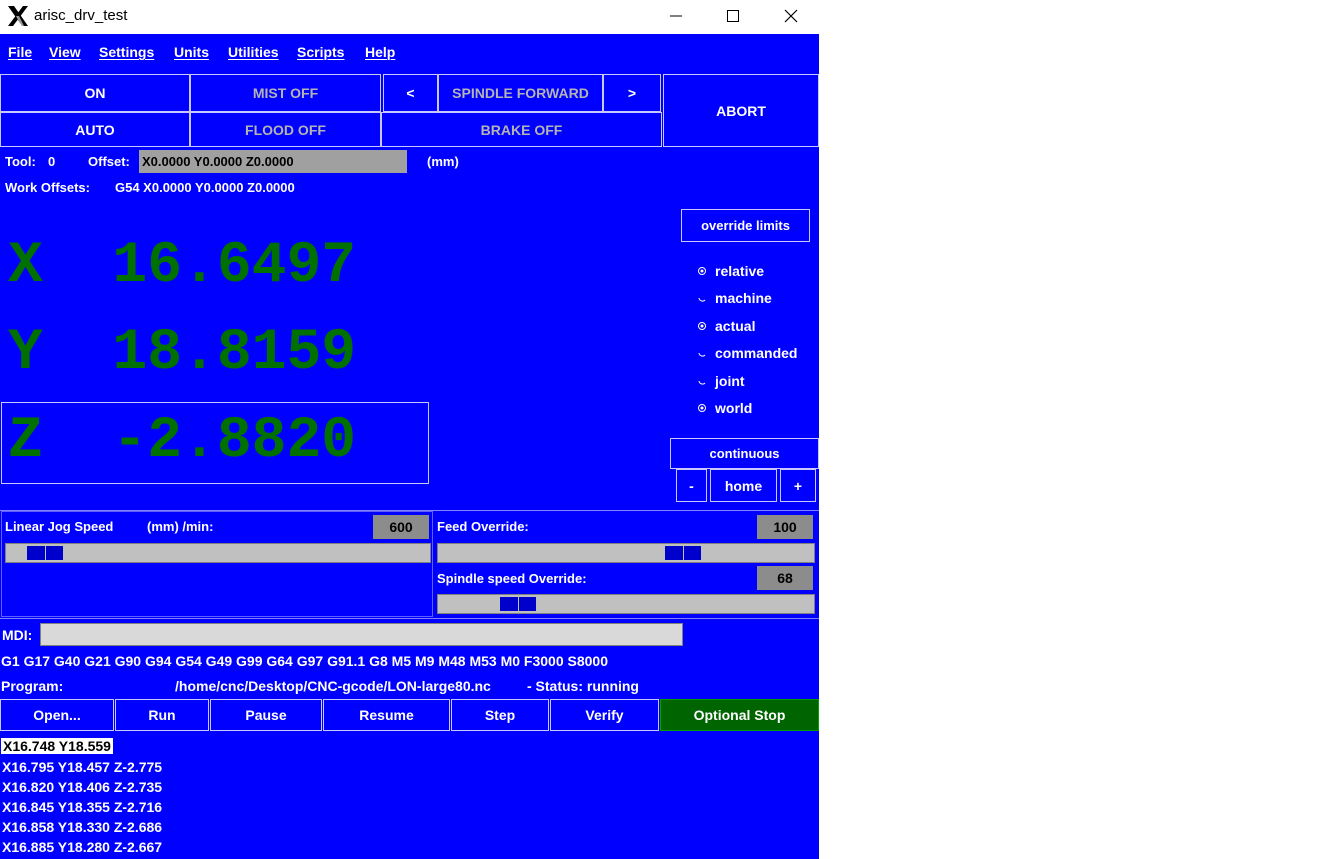 The width and height of the screenshot is (1343, 859). What do you see at coordinates (205, 187) in the screenshot?
I see `work-offsets-value: G54 X0.0000 Y0.0000 Z0.0000` at bounding box center [205, 187].